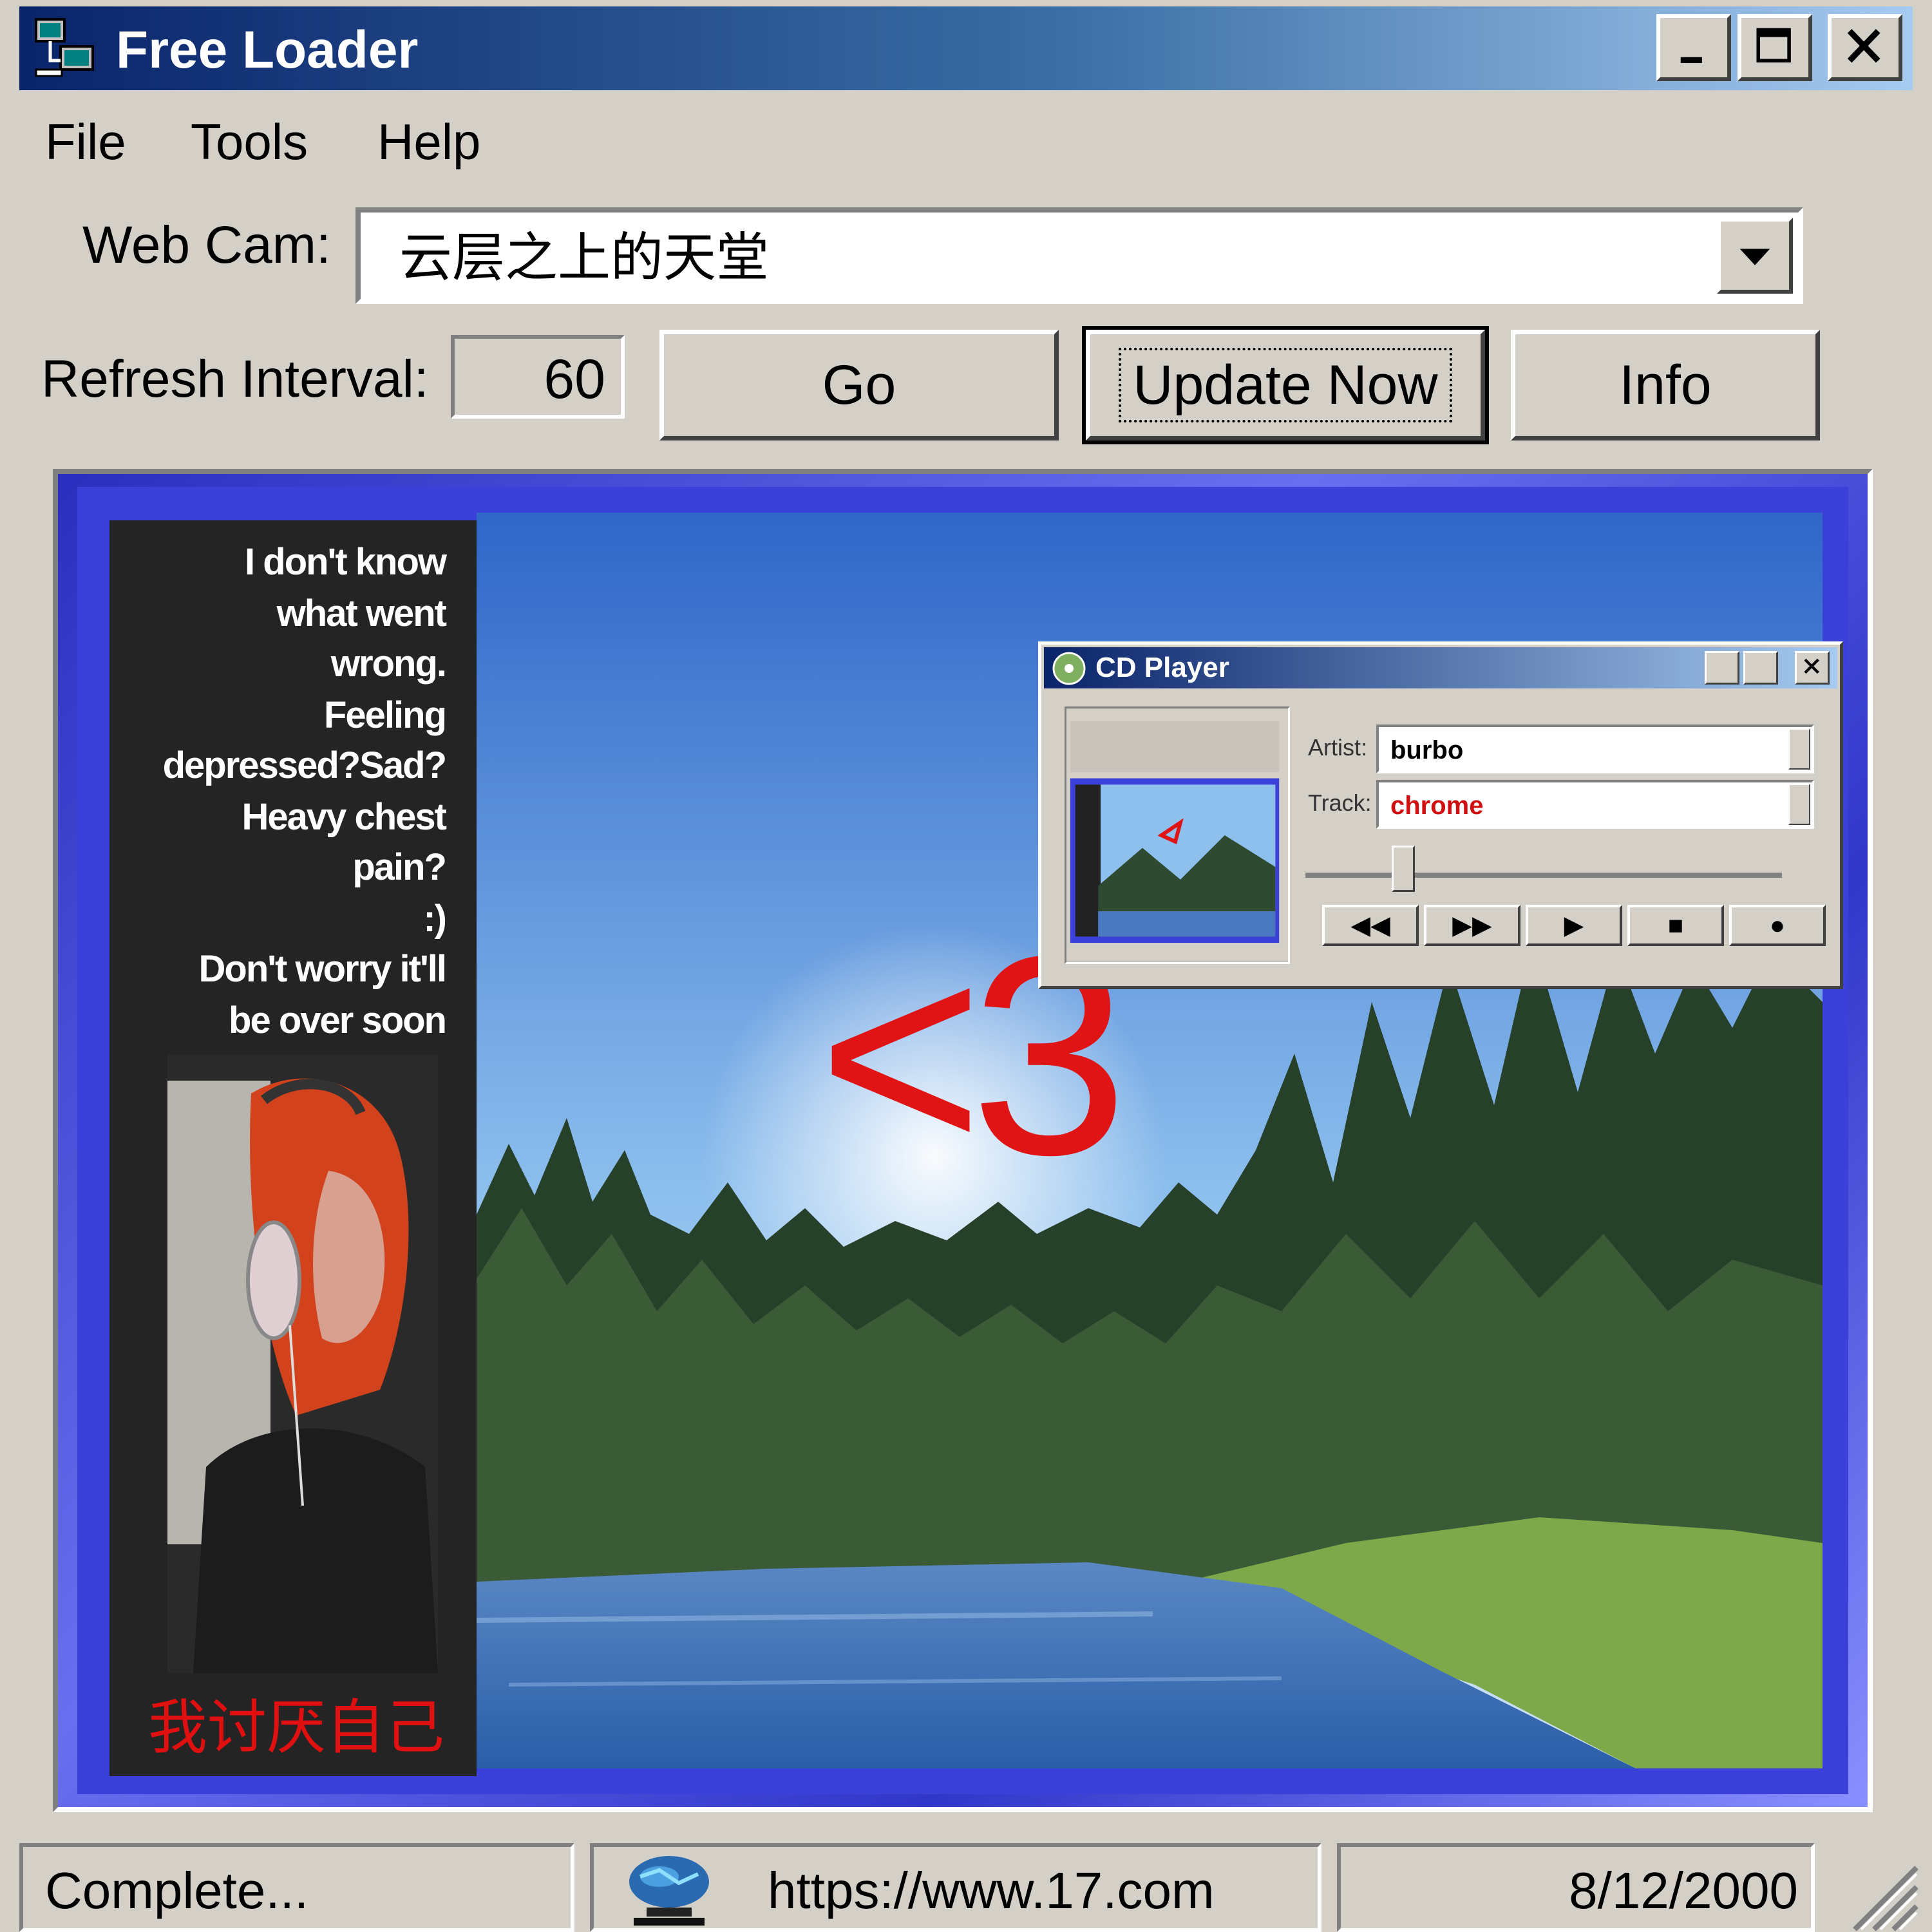 The image size is (1932, 1932). Describe the element at coordinates (1595, 805) in the screenshot. I see `cd-track-field: chrome` at that location.